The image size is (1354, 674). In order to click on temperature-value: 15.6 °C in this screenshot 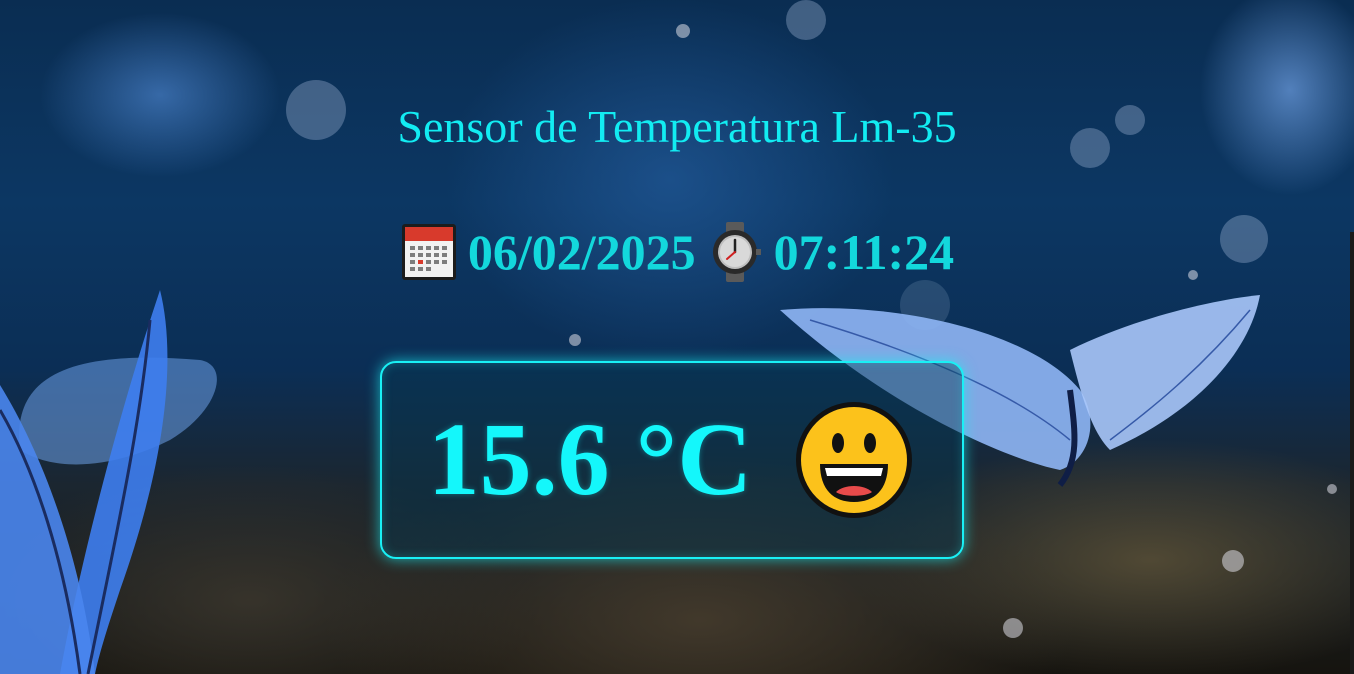, I will do `click(590, 459)`.